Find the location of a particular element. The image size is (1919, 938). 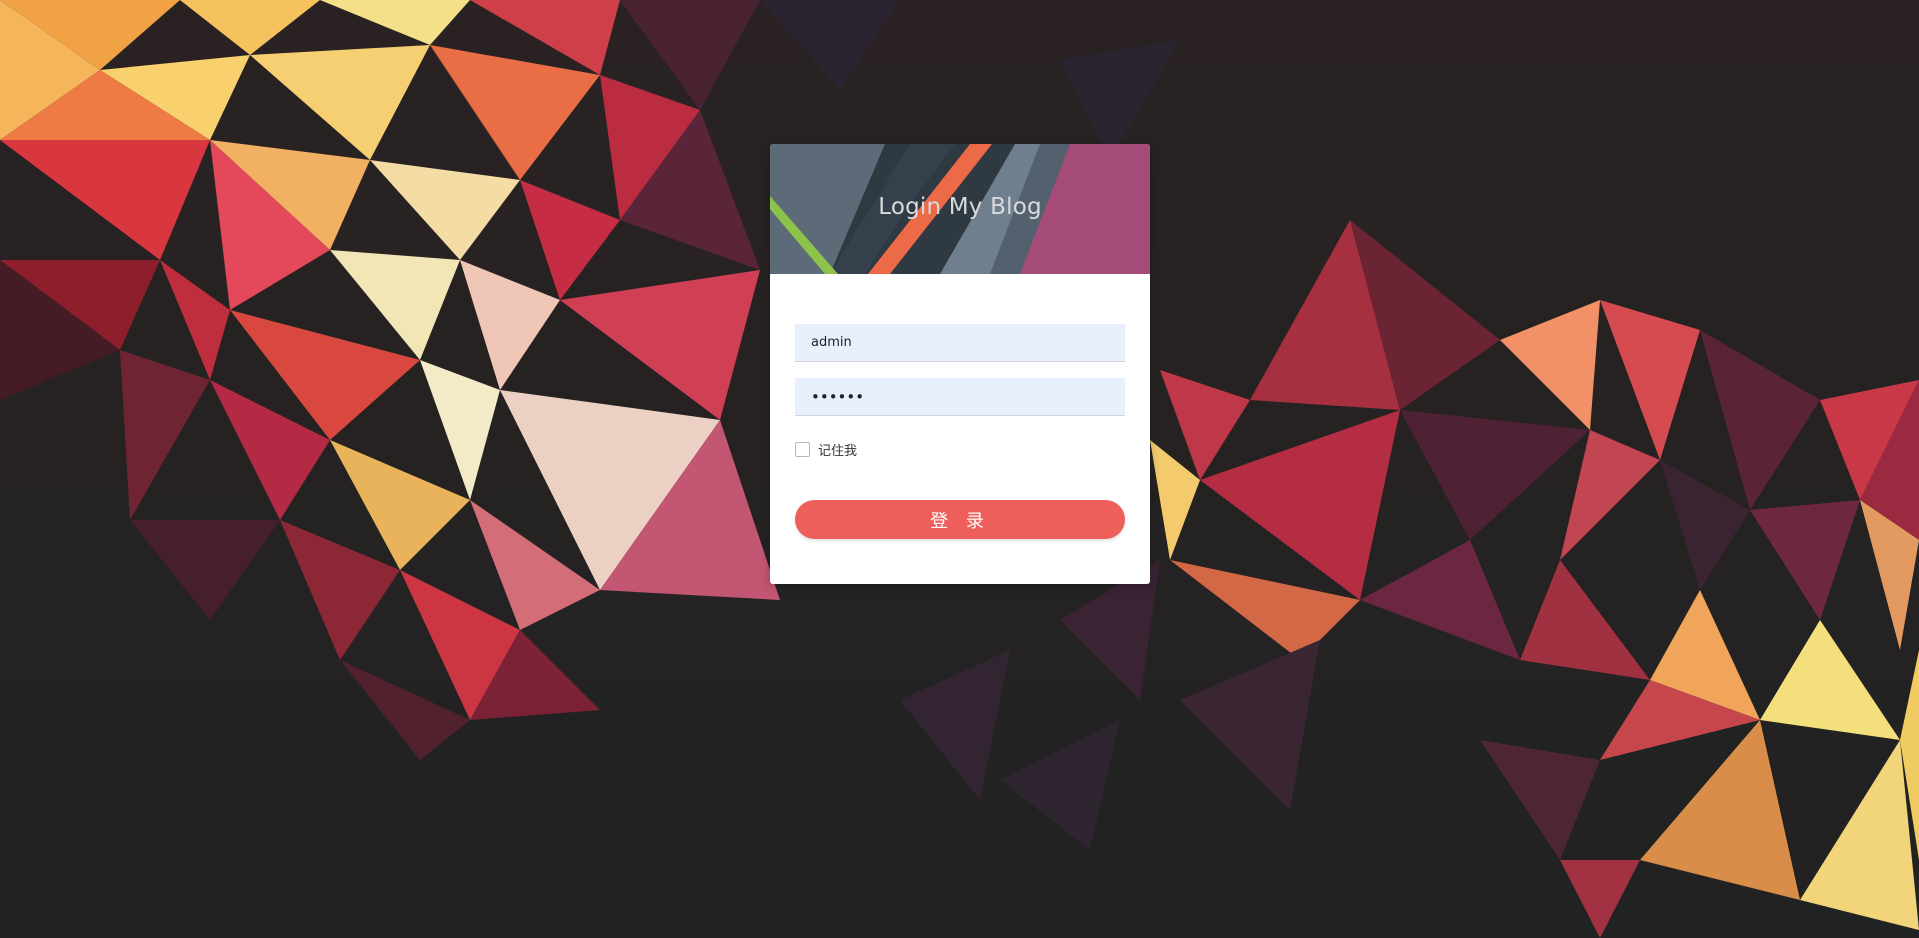

password-input is located at coordinates (960, 397).